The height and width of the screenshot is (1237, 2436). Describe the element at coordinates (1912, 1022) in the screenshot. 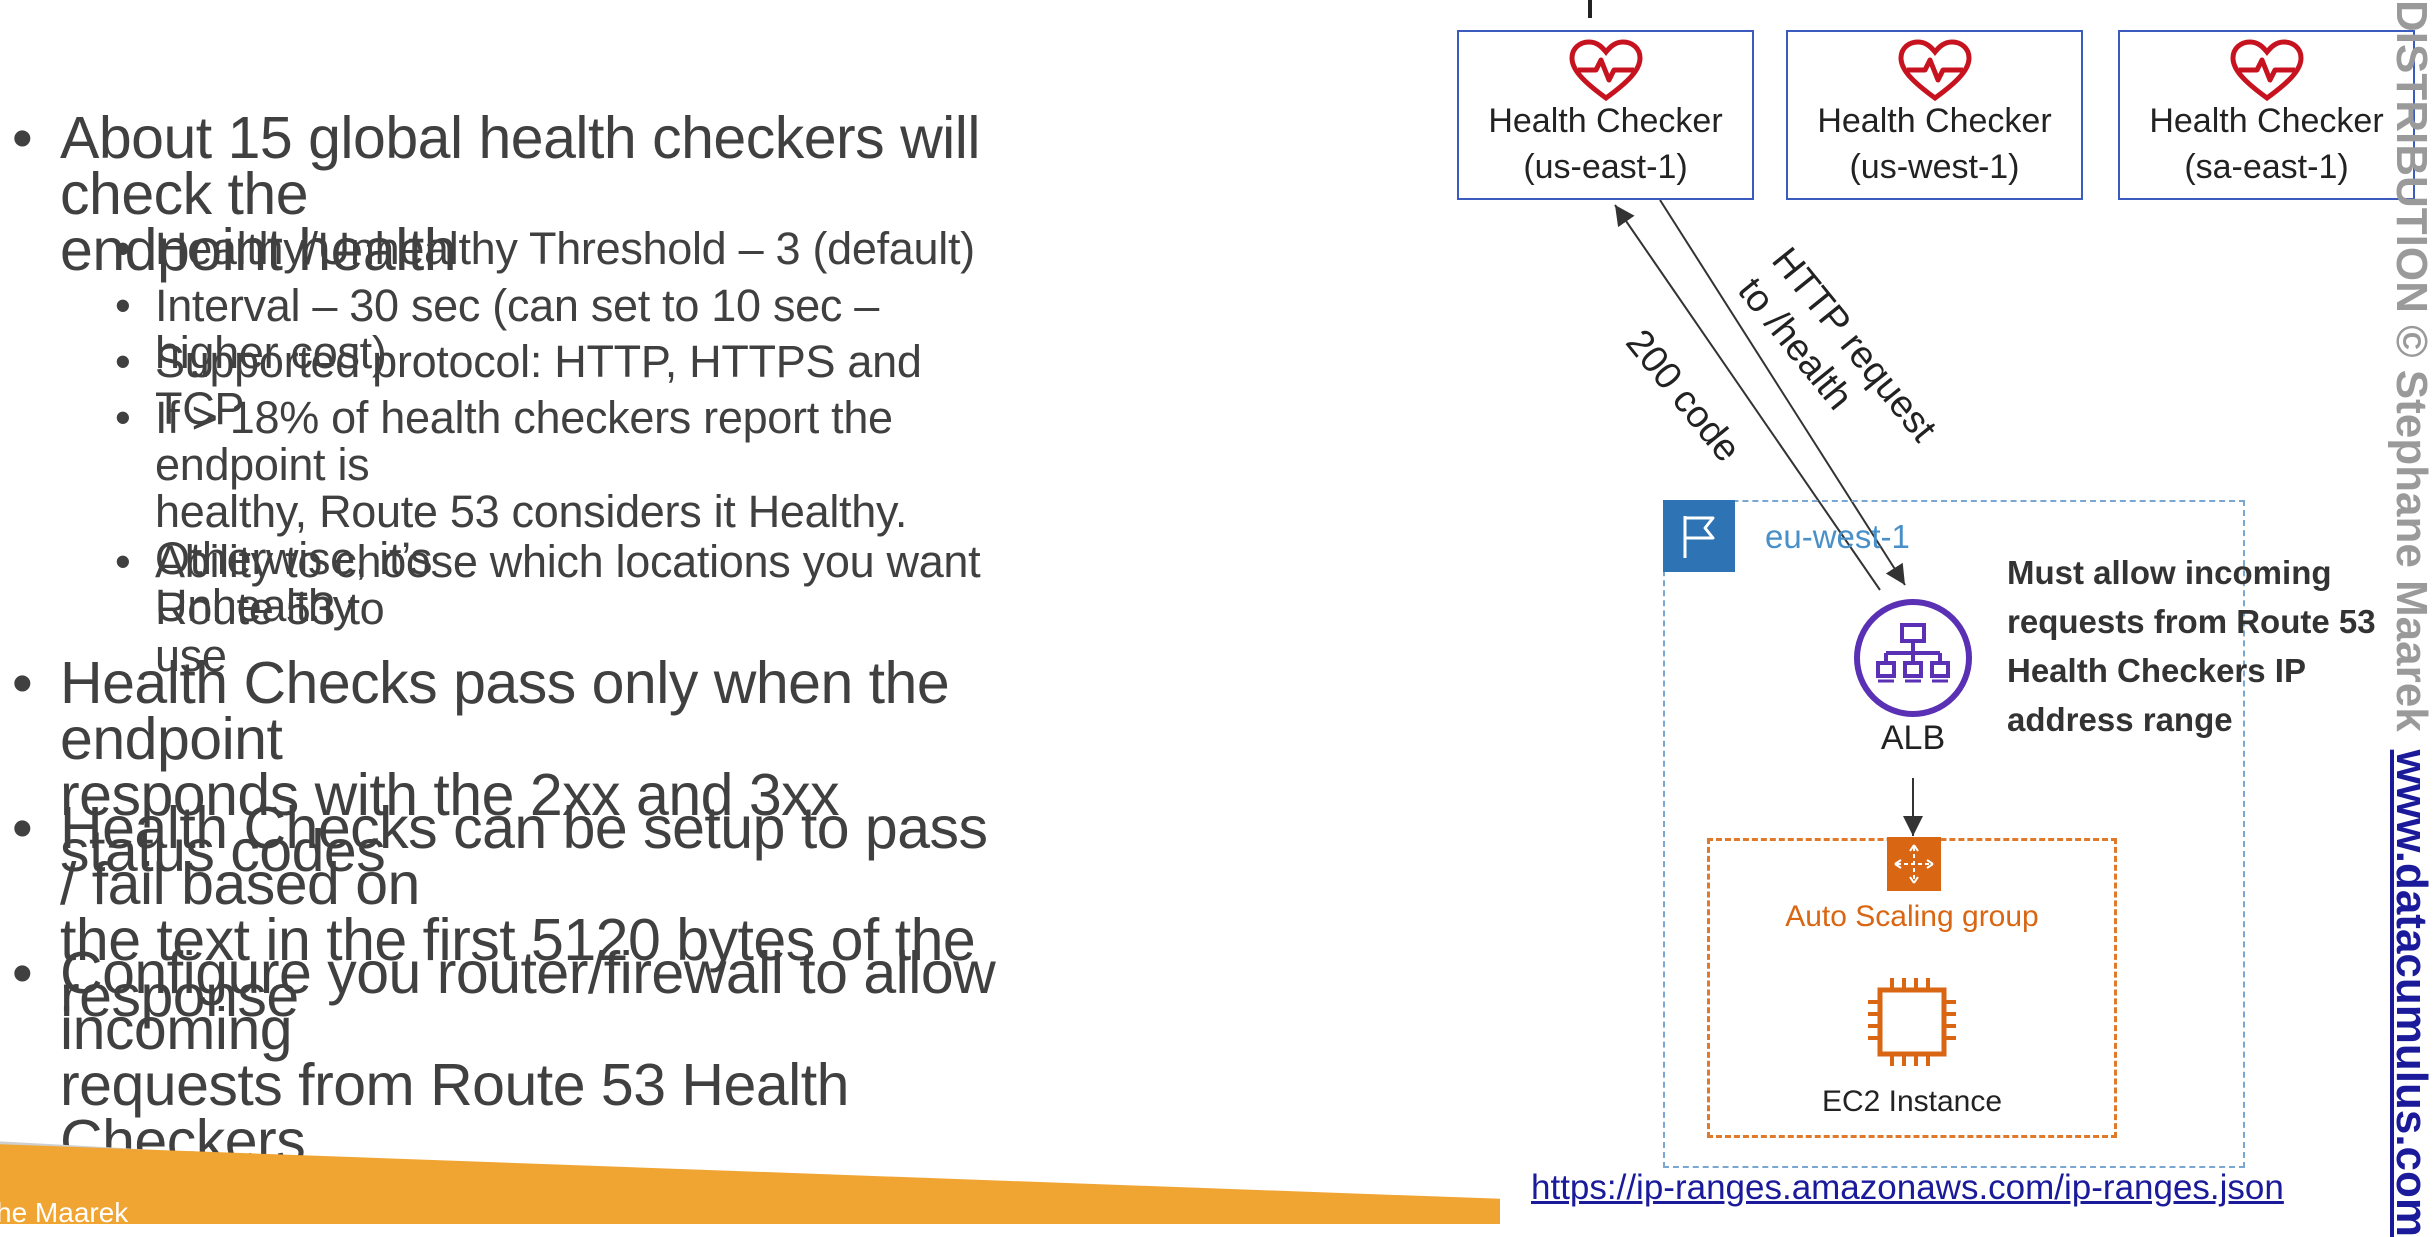

I see `chip-icon` at that location.